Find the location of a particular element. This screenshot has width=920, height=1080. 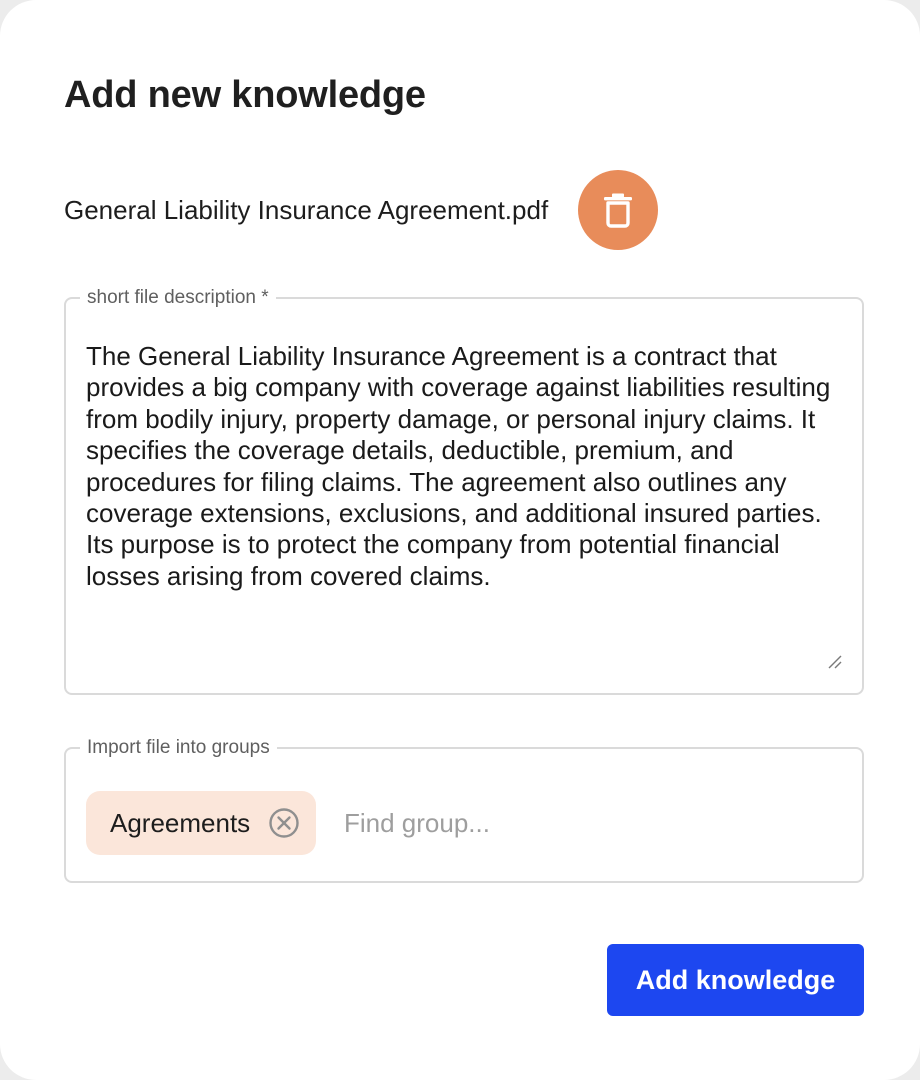

circle-x-icon is located at coordinates (284, 823).